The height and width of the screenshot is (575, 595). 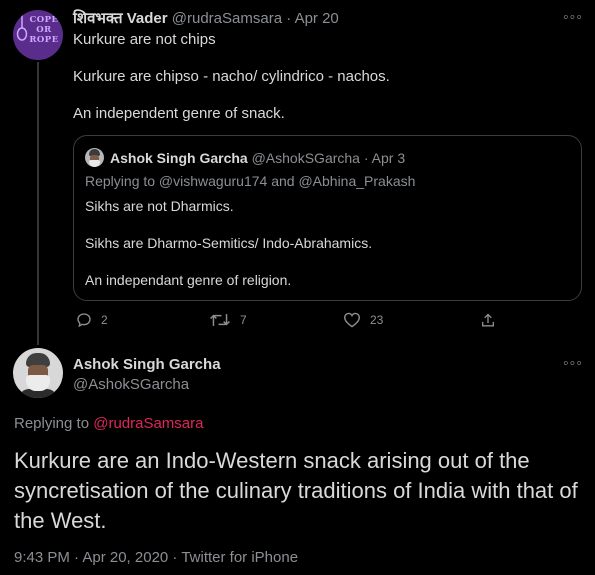 What do you see at coordinates (144, 39) in the screenshot?
I see `tweet-paragraph: Kurkure are not chips` at bounding box center [144, 39].